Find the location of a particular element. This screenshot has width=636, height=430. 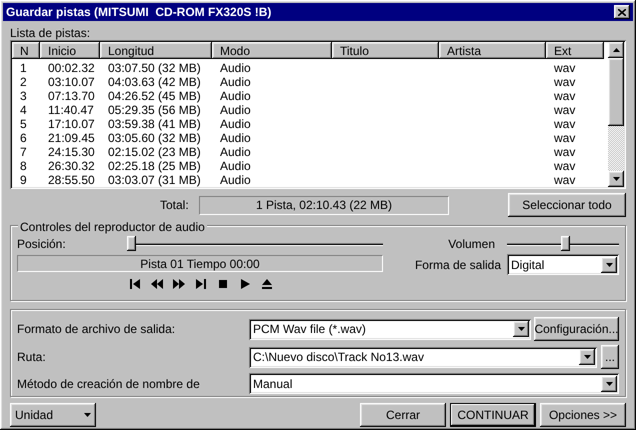

table-cell: 28:55.50 is located at coordinates (71, 180).